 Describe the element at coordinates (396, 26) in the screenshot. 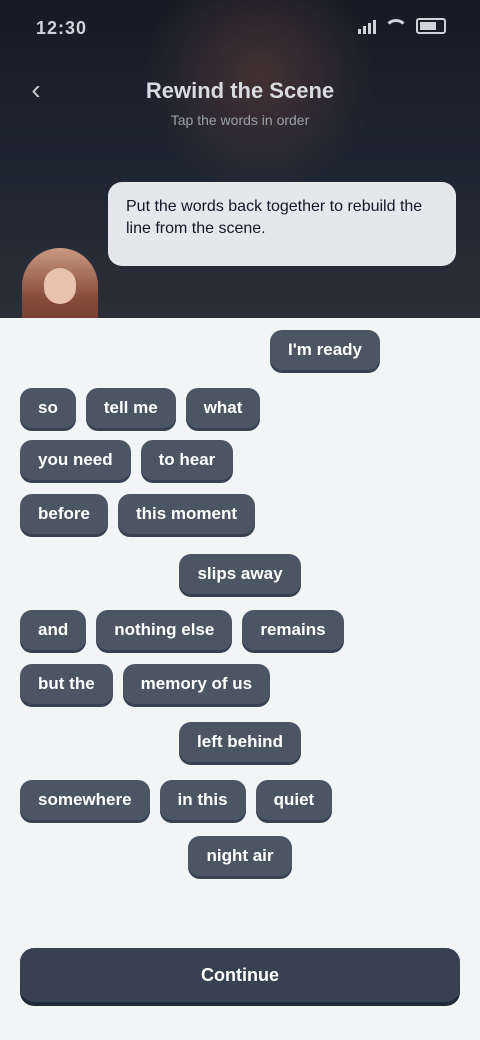

I see `wifi-icon` at that location.